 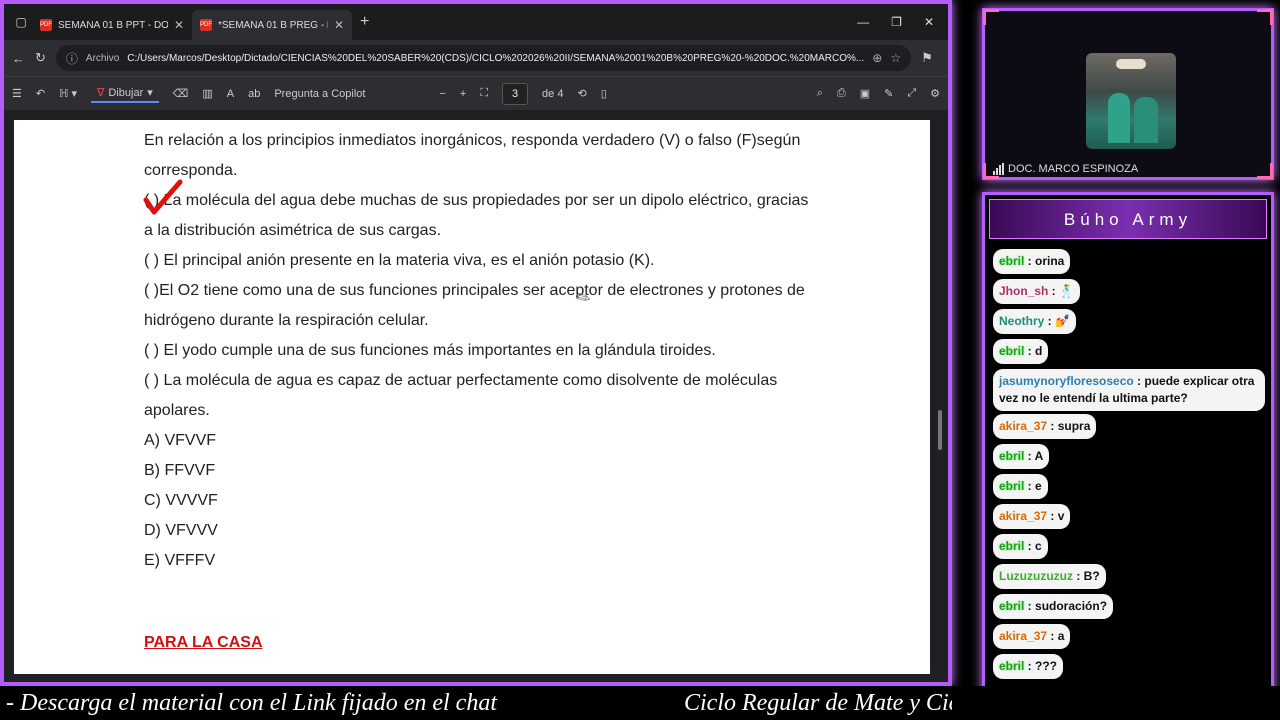 I want to click on option-e: E) VFFFV, so click(x=180, y=560).